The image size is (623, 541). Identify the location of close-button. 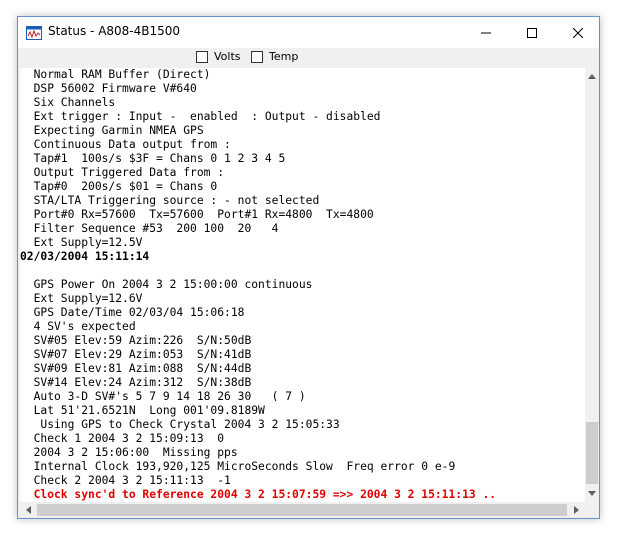
(578, 32).